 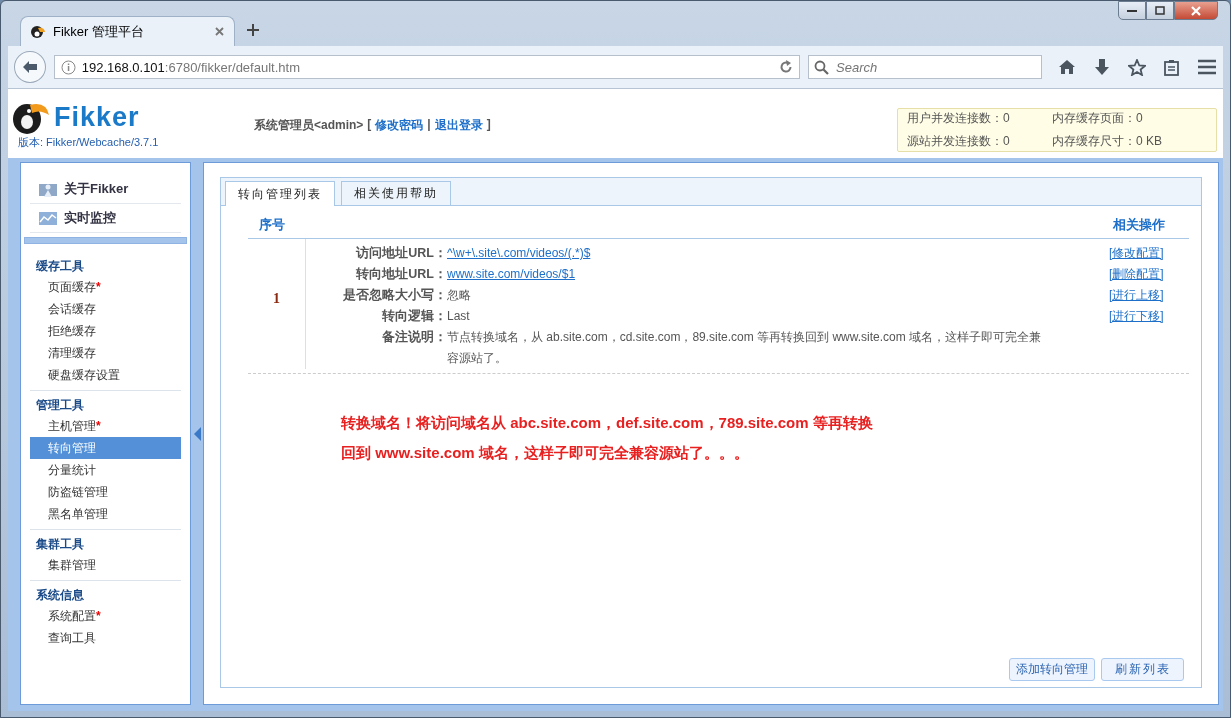 What do you see at coordinates (401, 274) in the screenshot?
I see `field-label: 转向地址URL：` at bounding box center [401, 274].